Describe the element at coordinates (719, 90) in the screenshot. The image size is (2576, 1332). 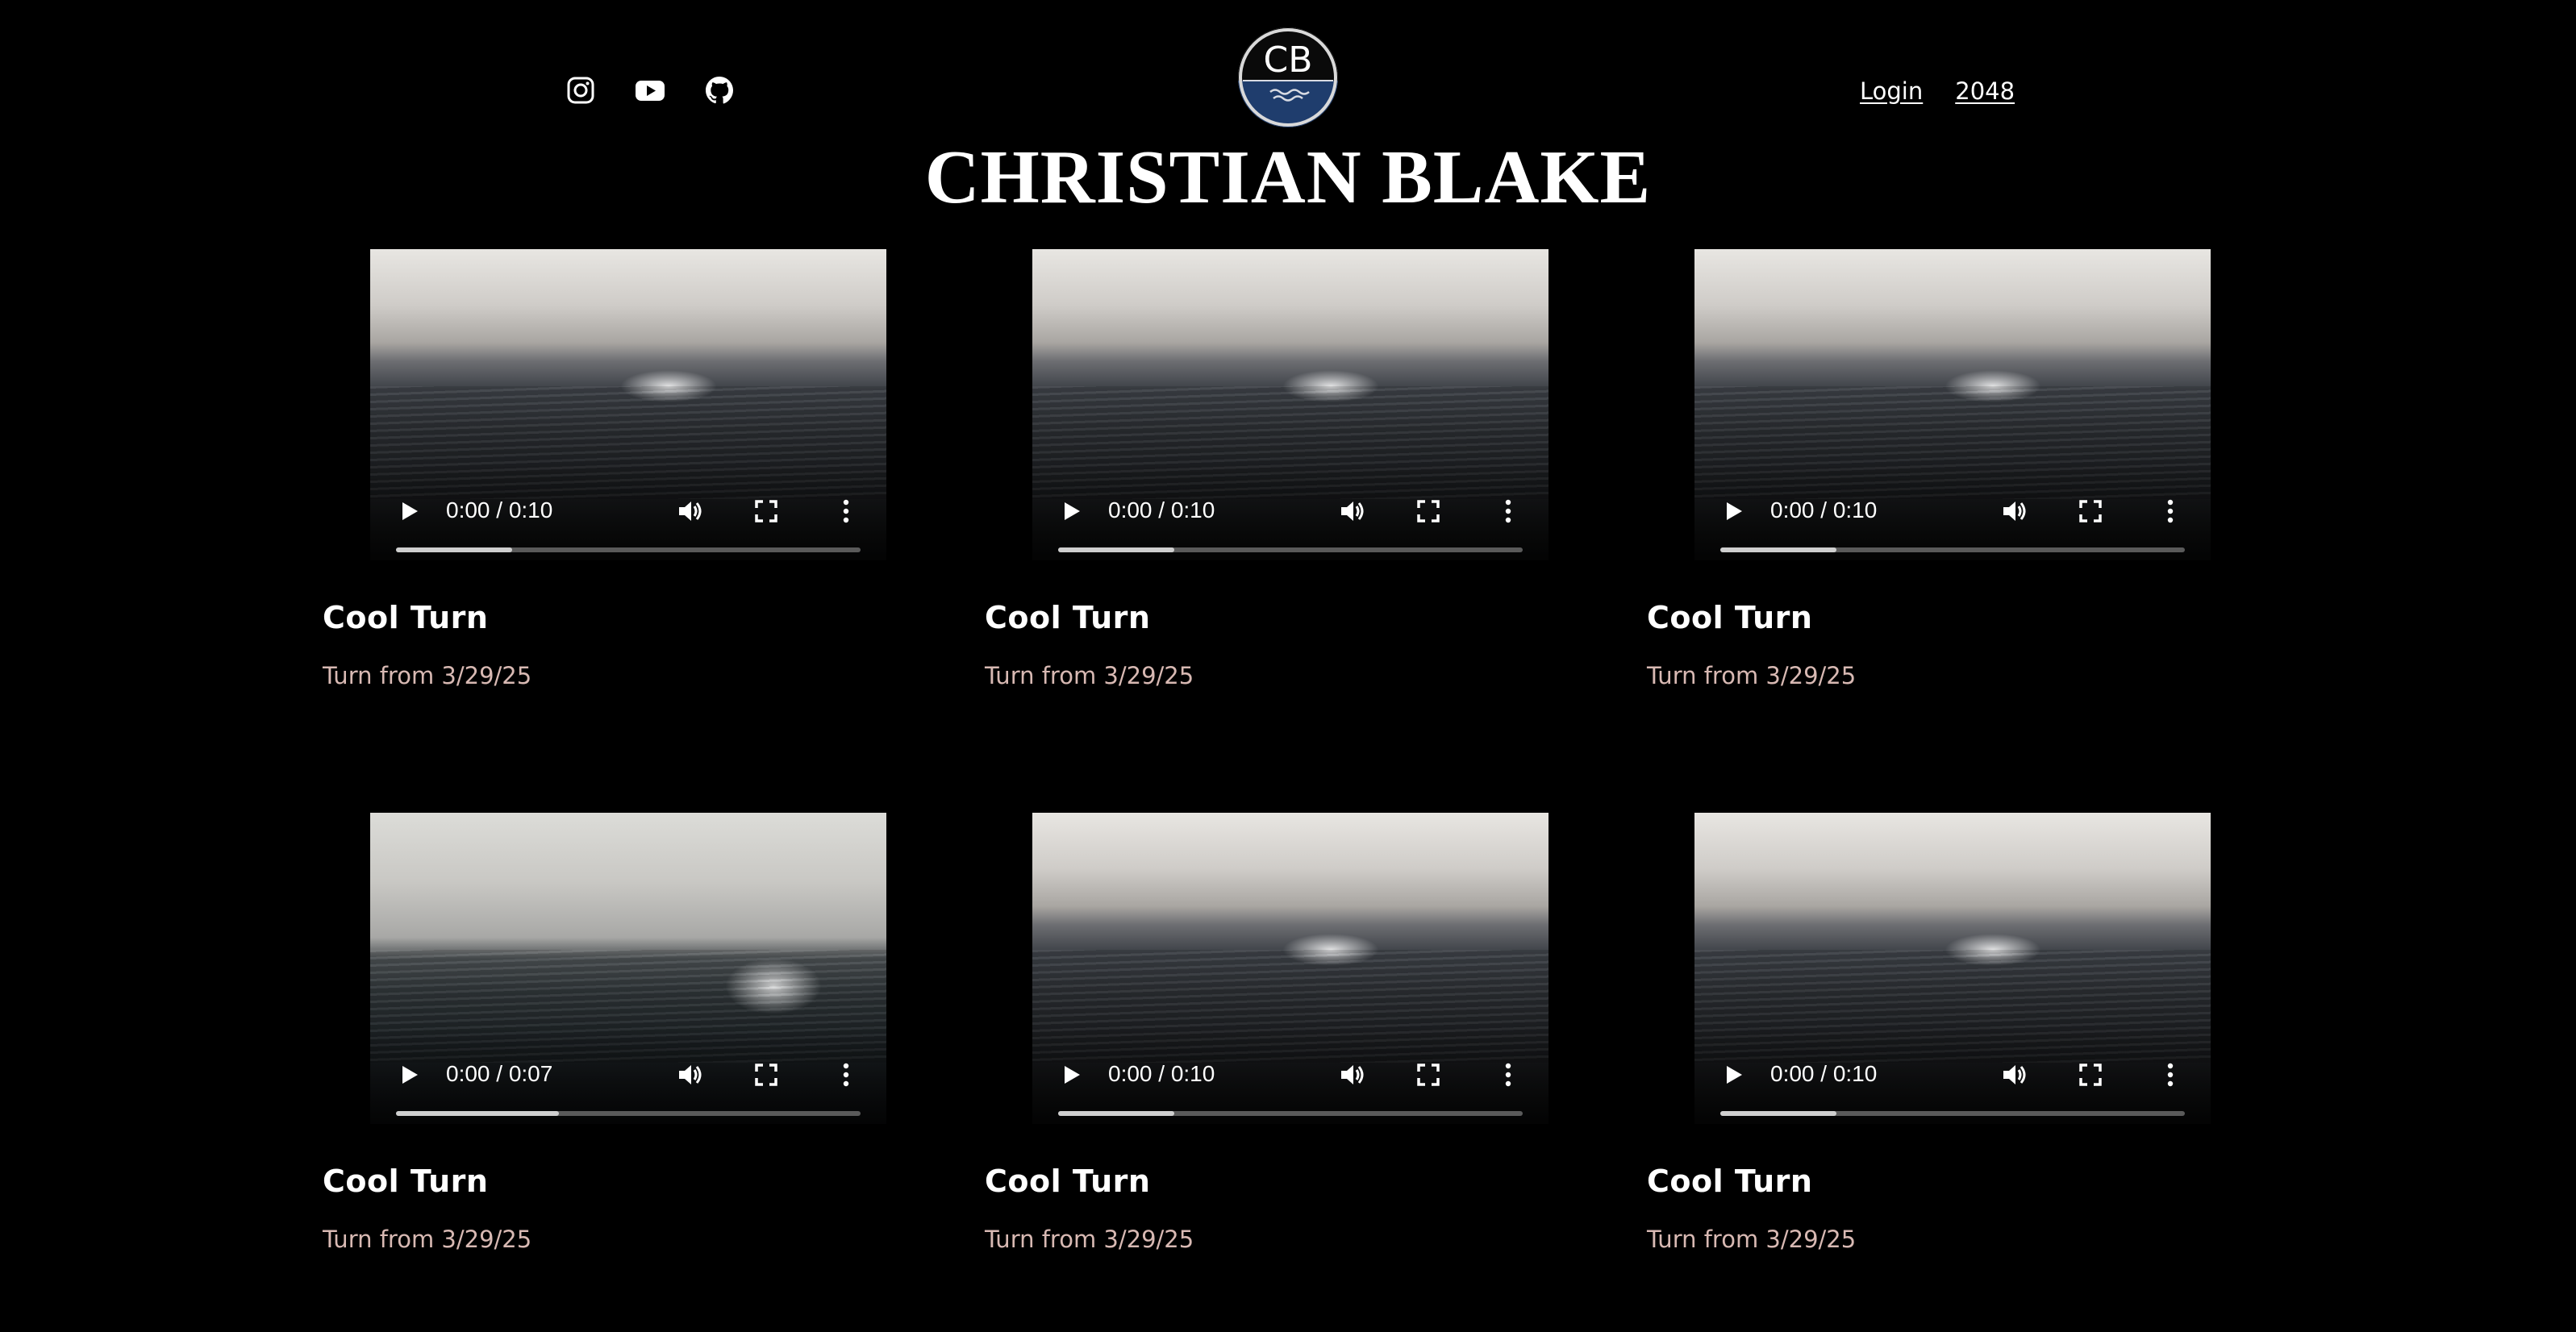
I see `github-icon` at that location.